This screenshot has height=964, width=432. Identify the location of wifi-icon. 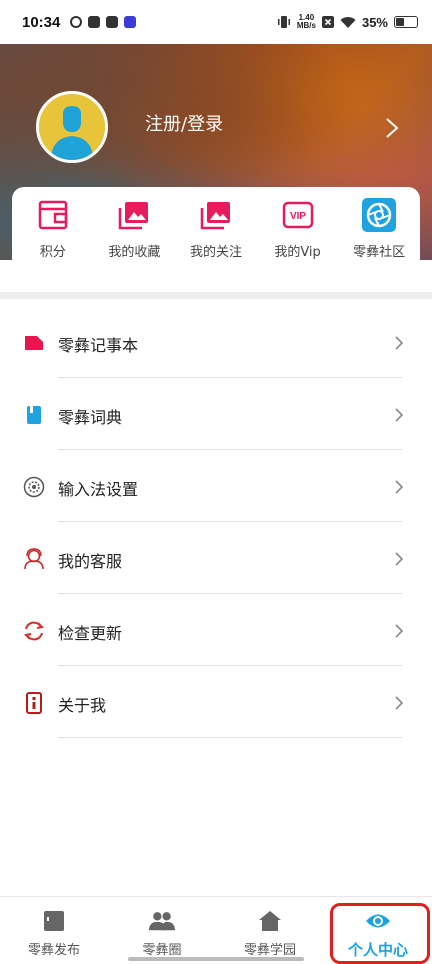
(348, 22).